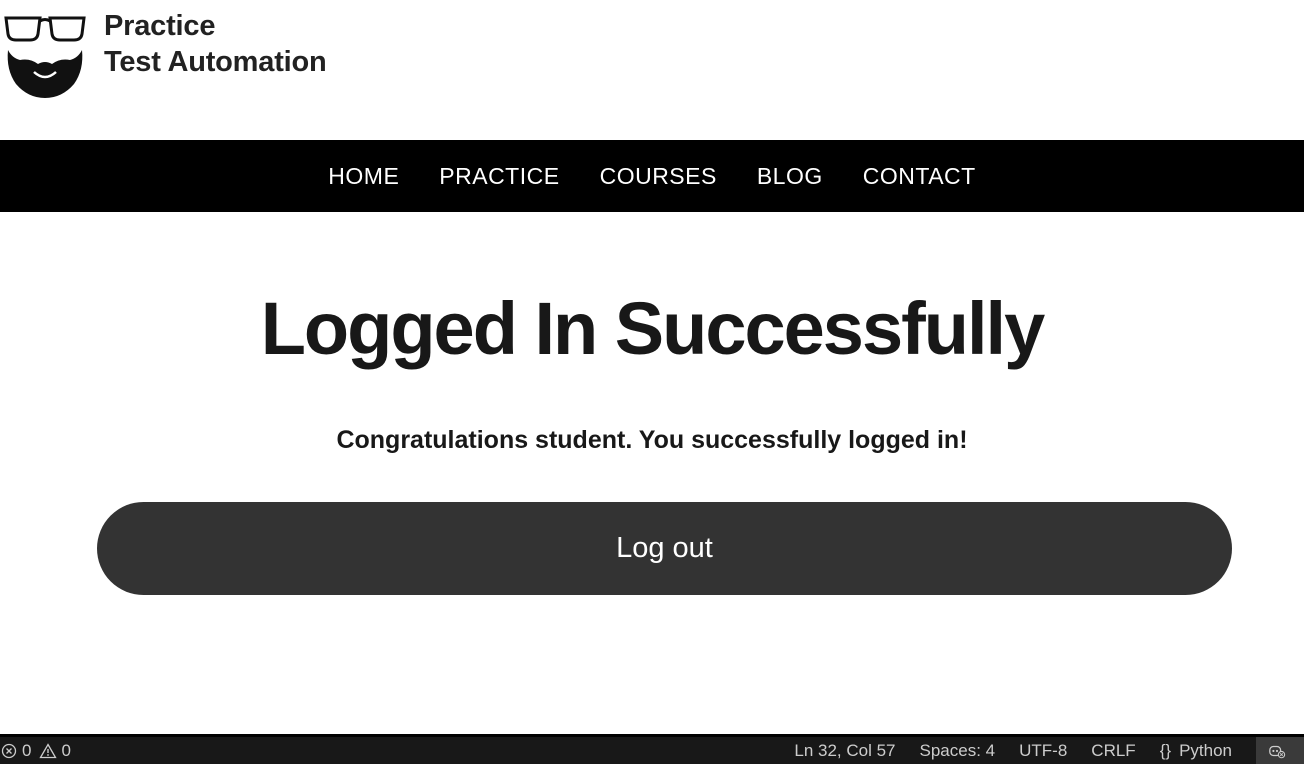 Image resolution: width=1304 pixels, height=764 pixels. What do you see at coordinates (1113, 751) in the screenshot?
I see `line-ending-setting: CRLF` at bounding box center [1113, 751].